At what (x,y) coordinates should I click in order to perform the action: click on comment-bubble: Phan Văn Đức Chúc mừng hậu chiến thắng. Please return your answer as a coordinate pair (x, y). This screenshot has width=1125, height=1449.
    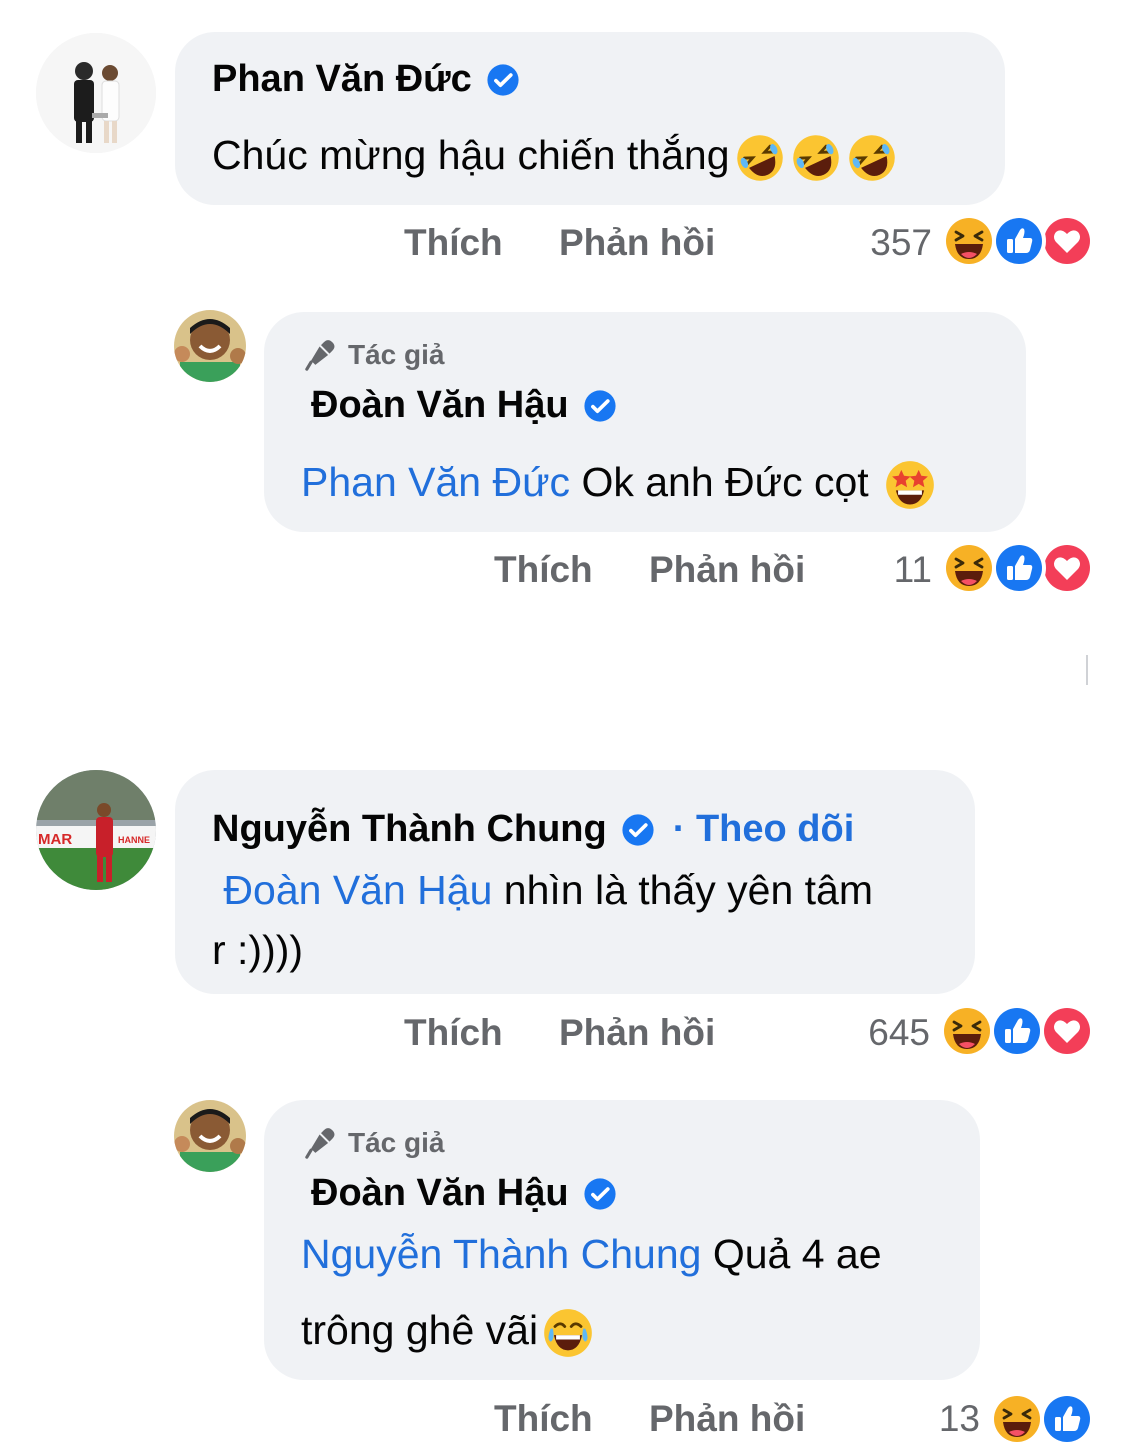
    Looking at the image, I should click on (590, 118).